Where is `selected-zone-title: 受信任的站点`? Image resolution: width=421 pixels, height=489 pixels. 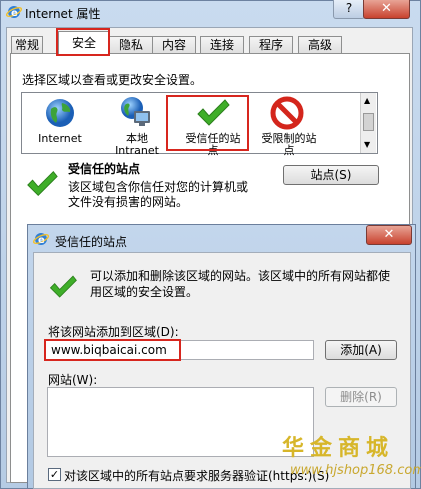 selected-zone-title: 受信任的站点 is located at coordinates (104, 169).